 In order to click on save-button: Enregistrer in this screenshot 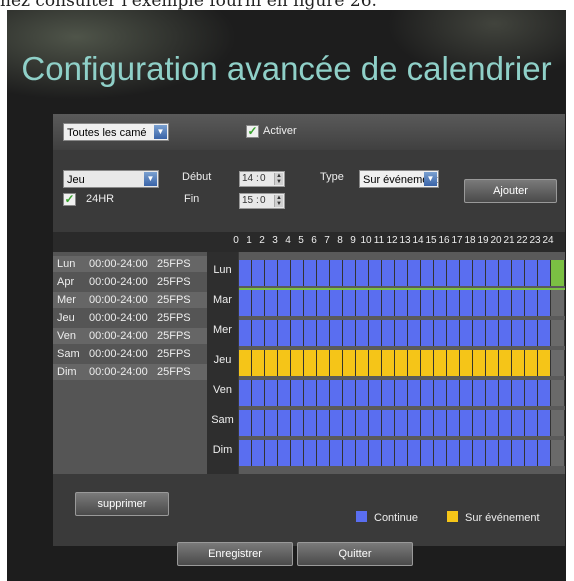, I will do `click(235, 554)`.